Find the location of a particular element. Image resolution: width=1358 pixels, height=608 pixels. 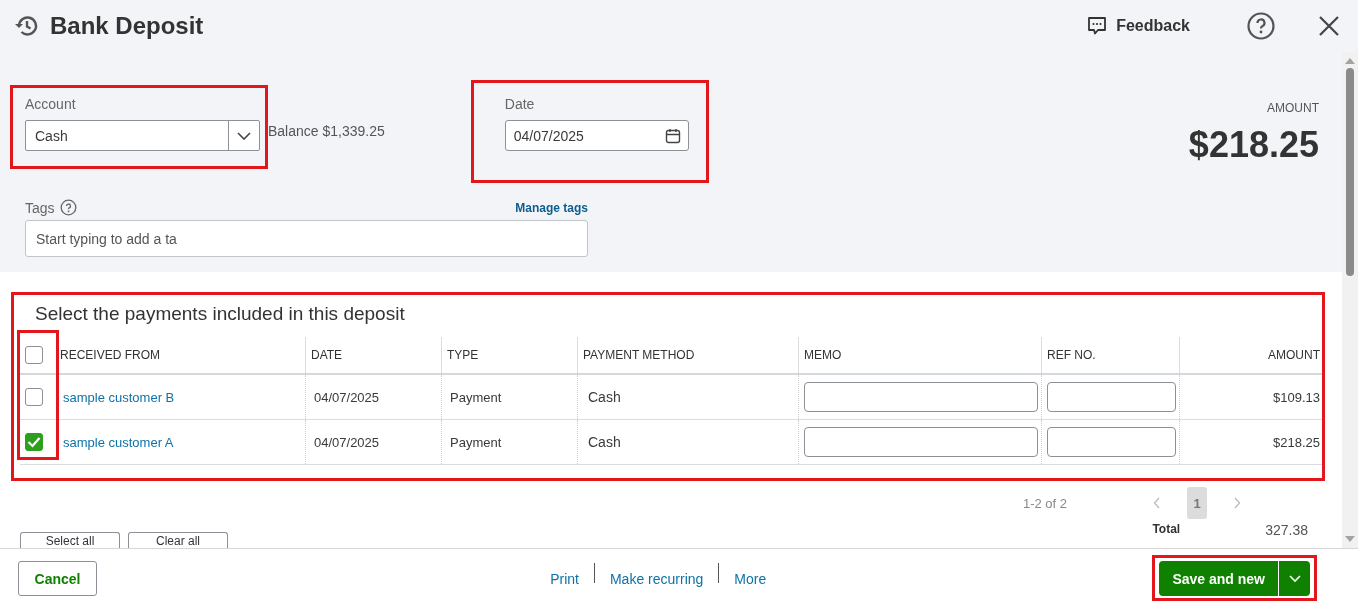

scrollbar is located at coordinates (1350, 300).